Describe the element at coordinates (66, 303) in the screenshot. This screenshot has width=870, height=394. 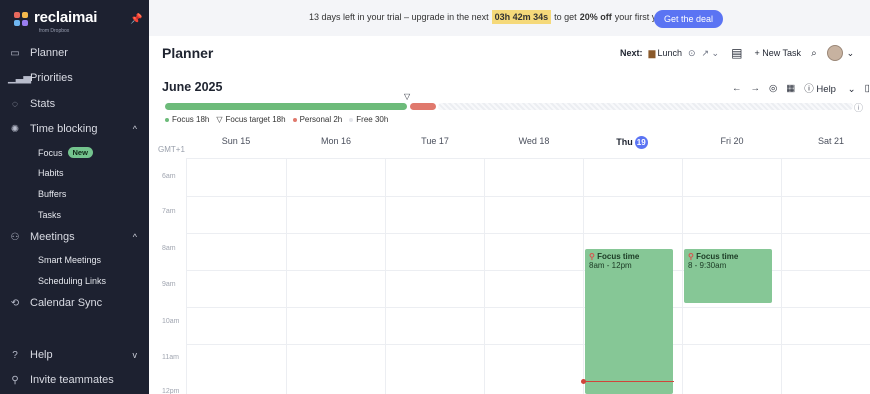
I see `sidebar-item-label: Calendar Sync` at that location.